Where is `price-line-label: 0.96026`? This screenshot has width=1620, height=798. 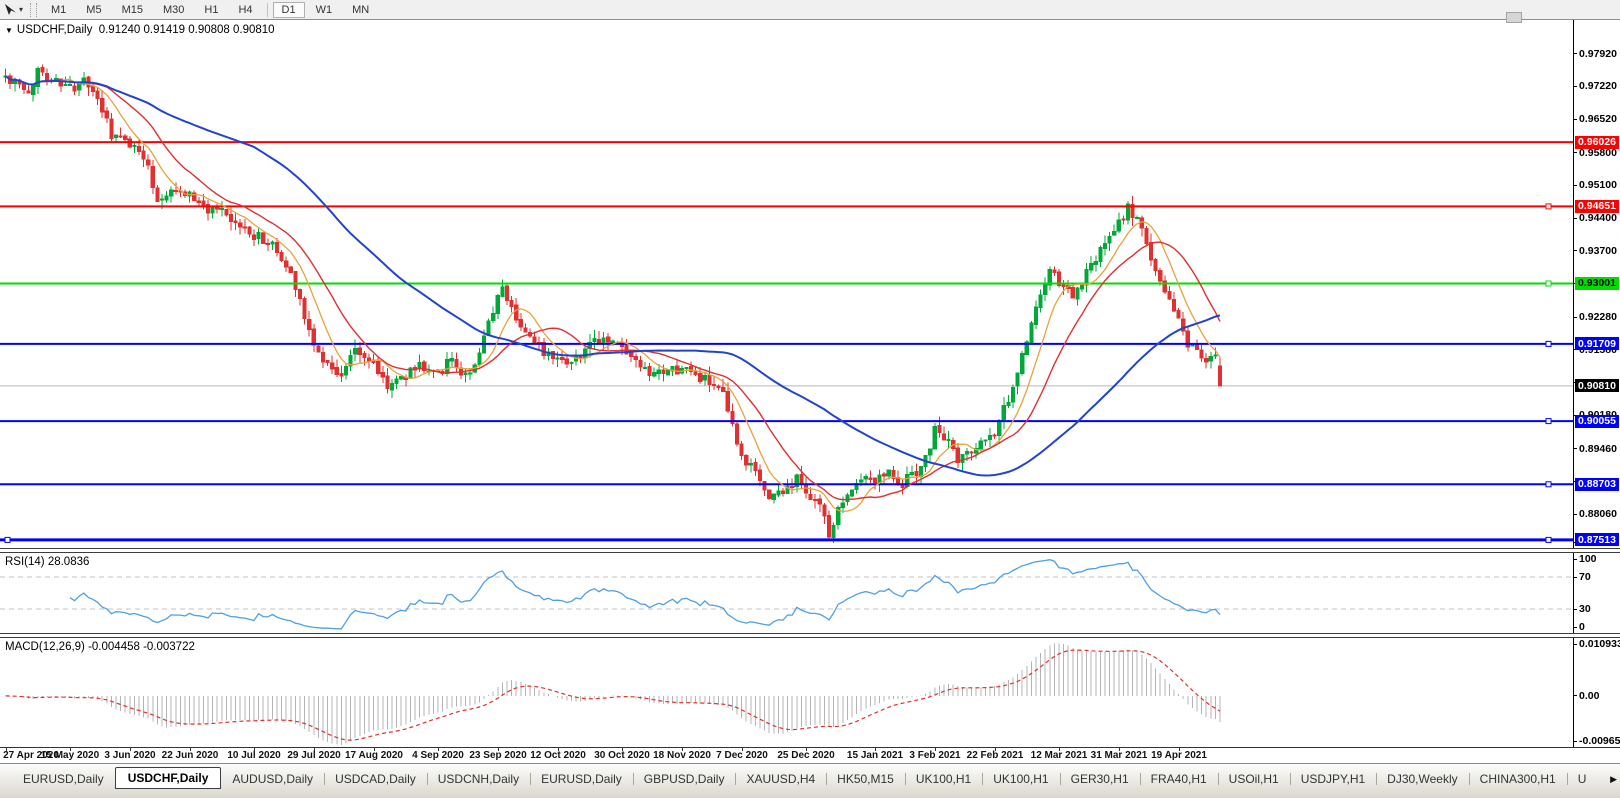
price-line-label: 0.96026 is located at coordinates (1597, 142).